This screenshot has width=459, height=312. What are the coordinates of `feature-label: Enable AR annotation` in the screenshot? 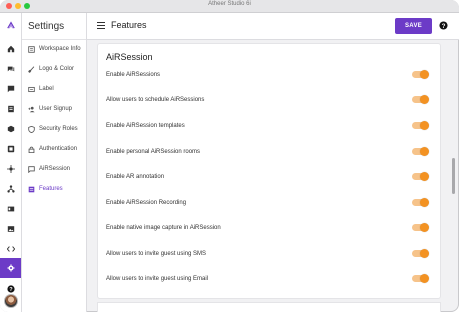 It's located at (135, 176).